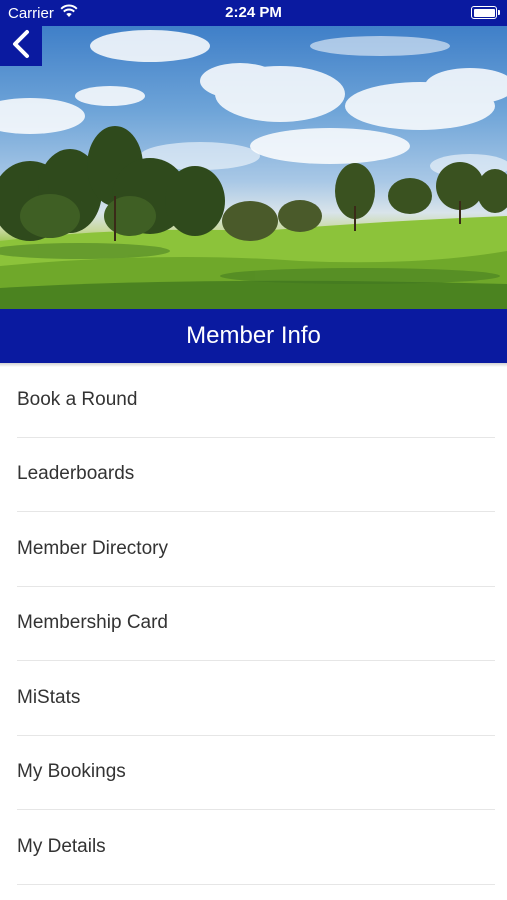  What do you see at coordinates (77, 399) in the screenshot?
I see `menu-item-label: Book a Round` at bounding box center [77, 399].